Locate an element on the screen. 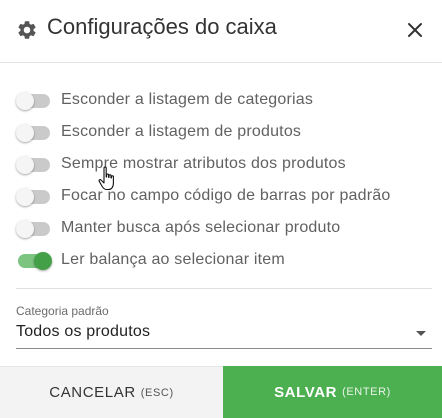 The image size is (442, 418). option-hide-categories: Esconder a listagem de categorias is located at coordinates (221, 100).